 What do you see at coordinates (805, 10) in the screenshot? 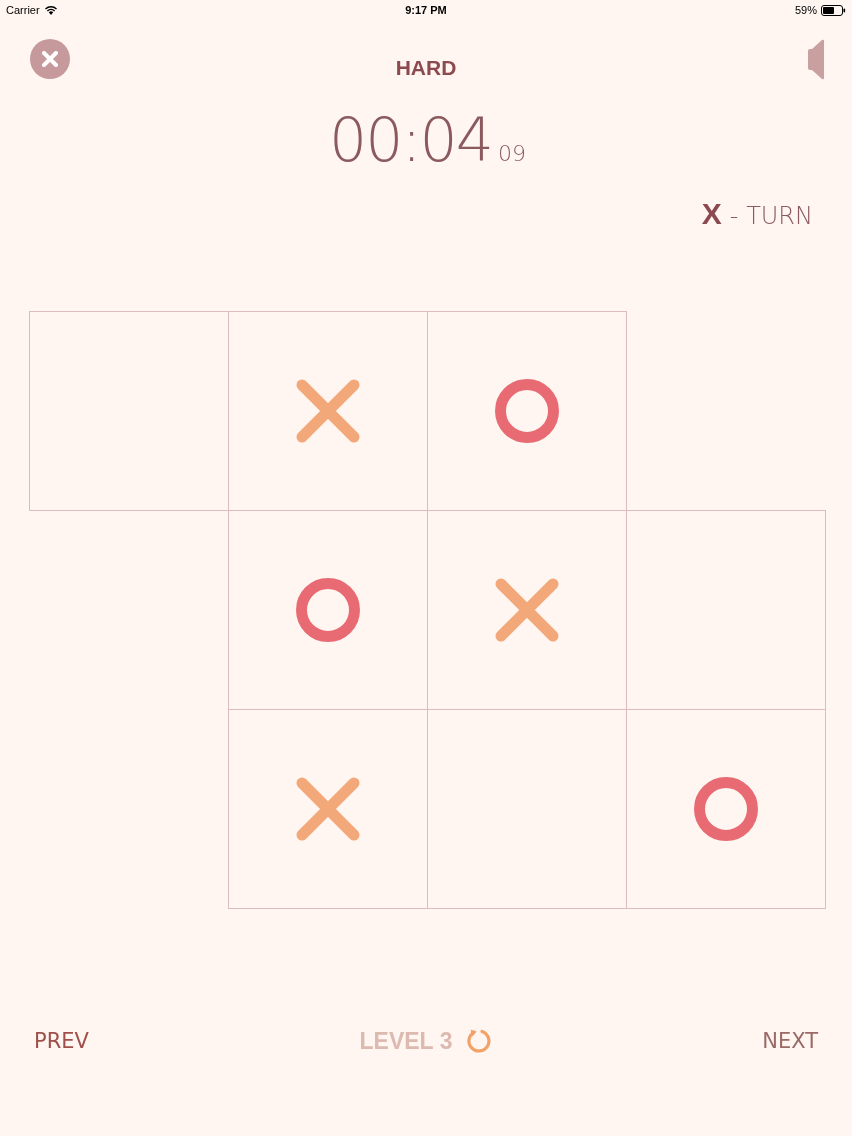
I see `battery-percent: 59%` at bounding box center [805, 10].